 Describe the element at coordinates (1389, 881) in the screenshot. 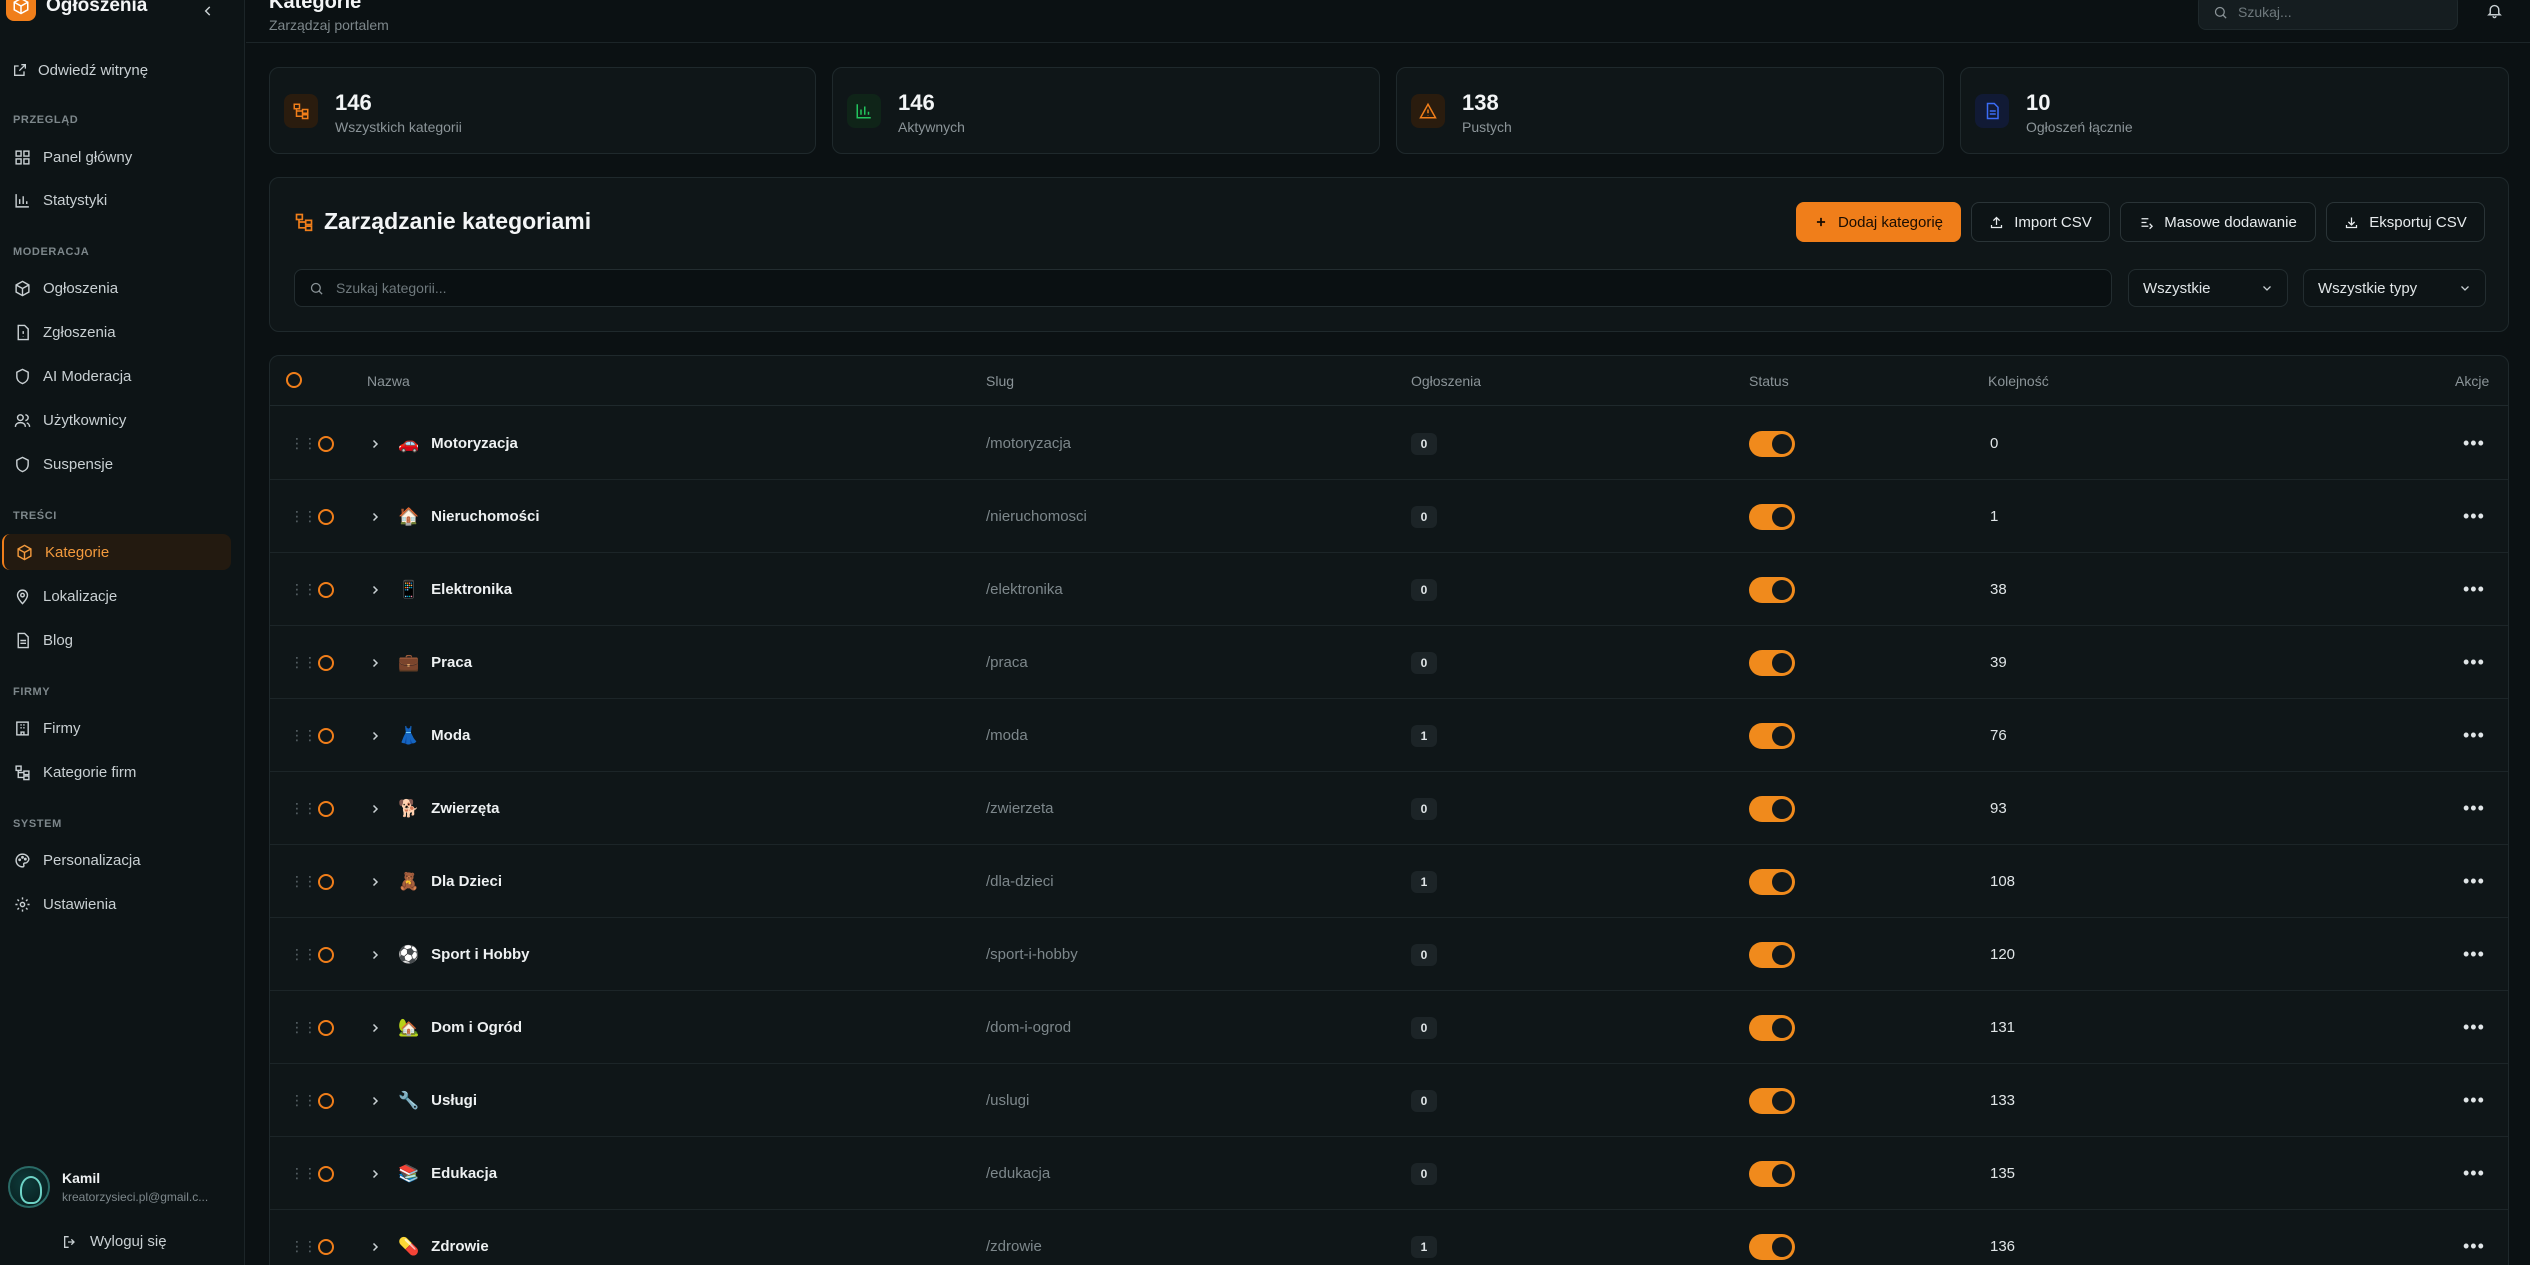

I see `table-row: ⋮⋮ 🧸 Dla Dzieci/dla-dzieci 1 108 •••` at that location.